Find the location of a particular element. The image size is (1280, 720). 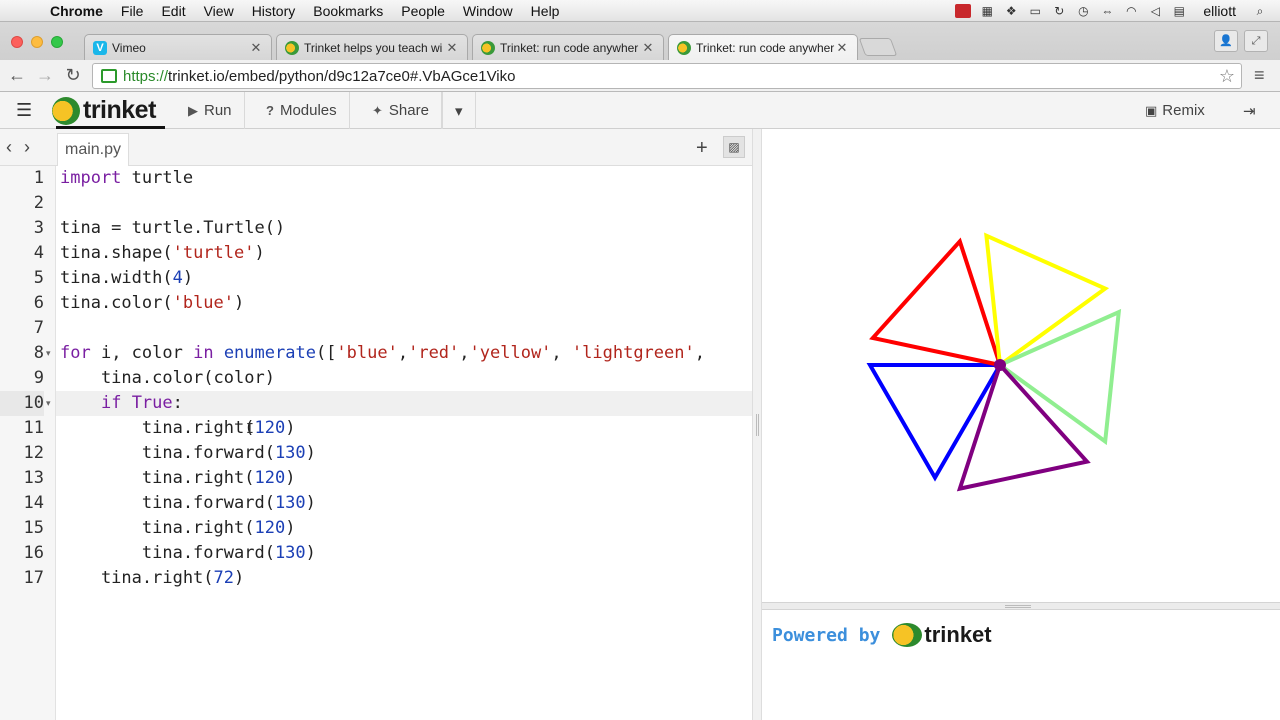

horizontal-split-handle is located at coordinates (1021, 606).